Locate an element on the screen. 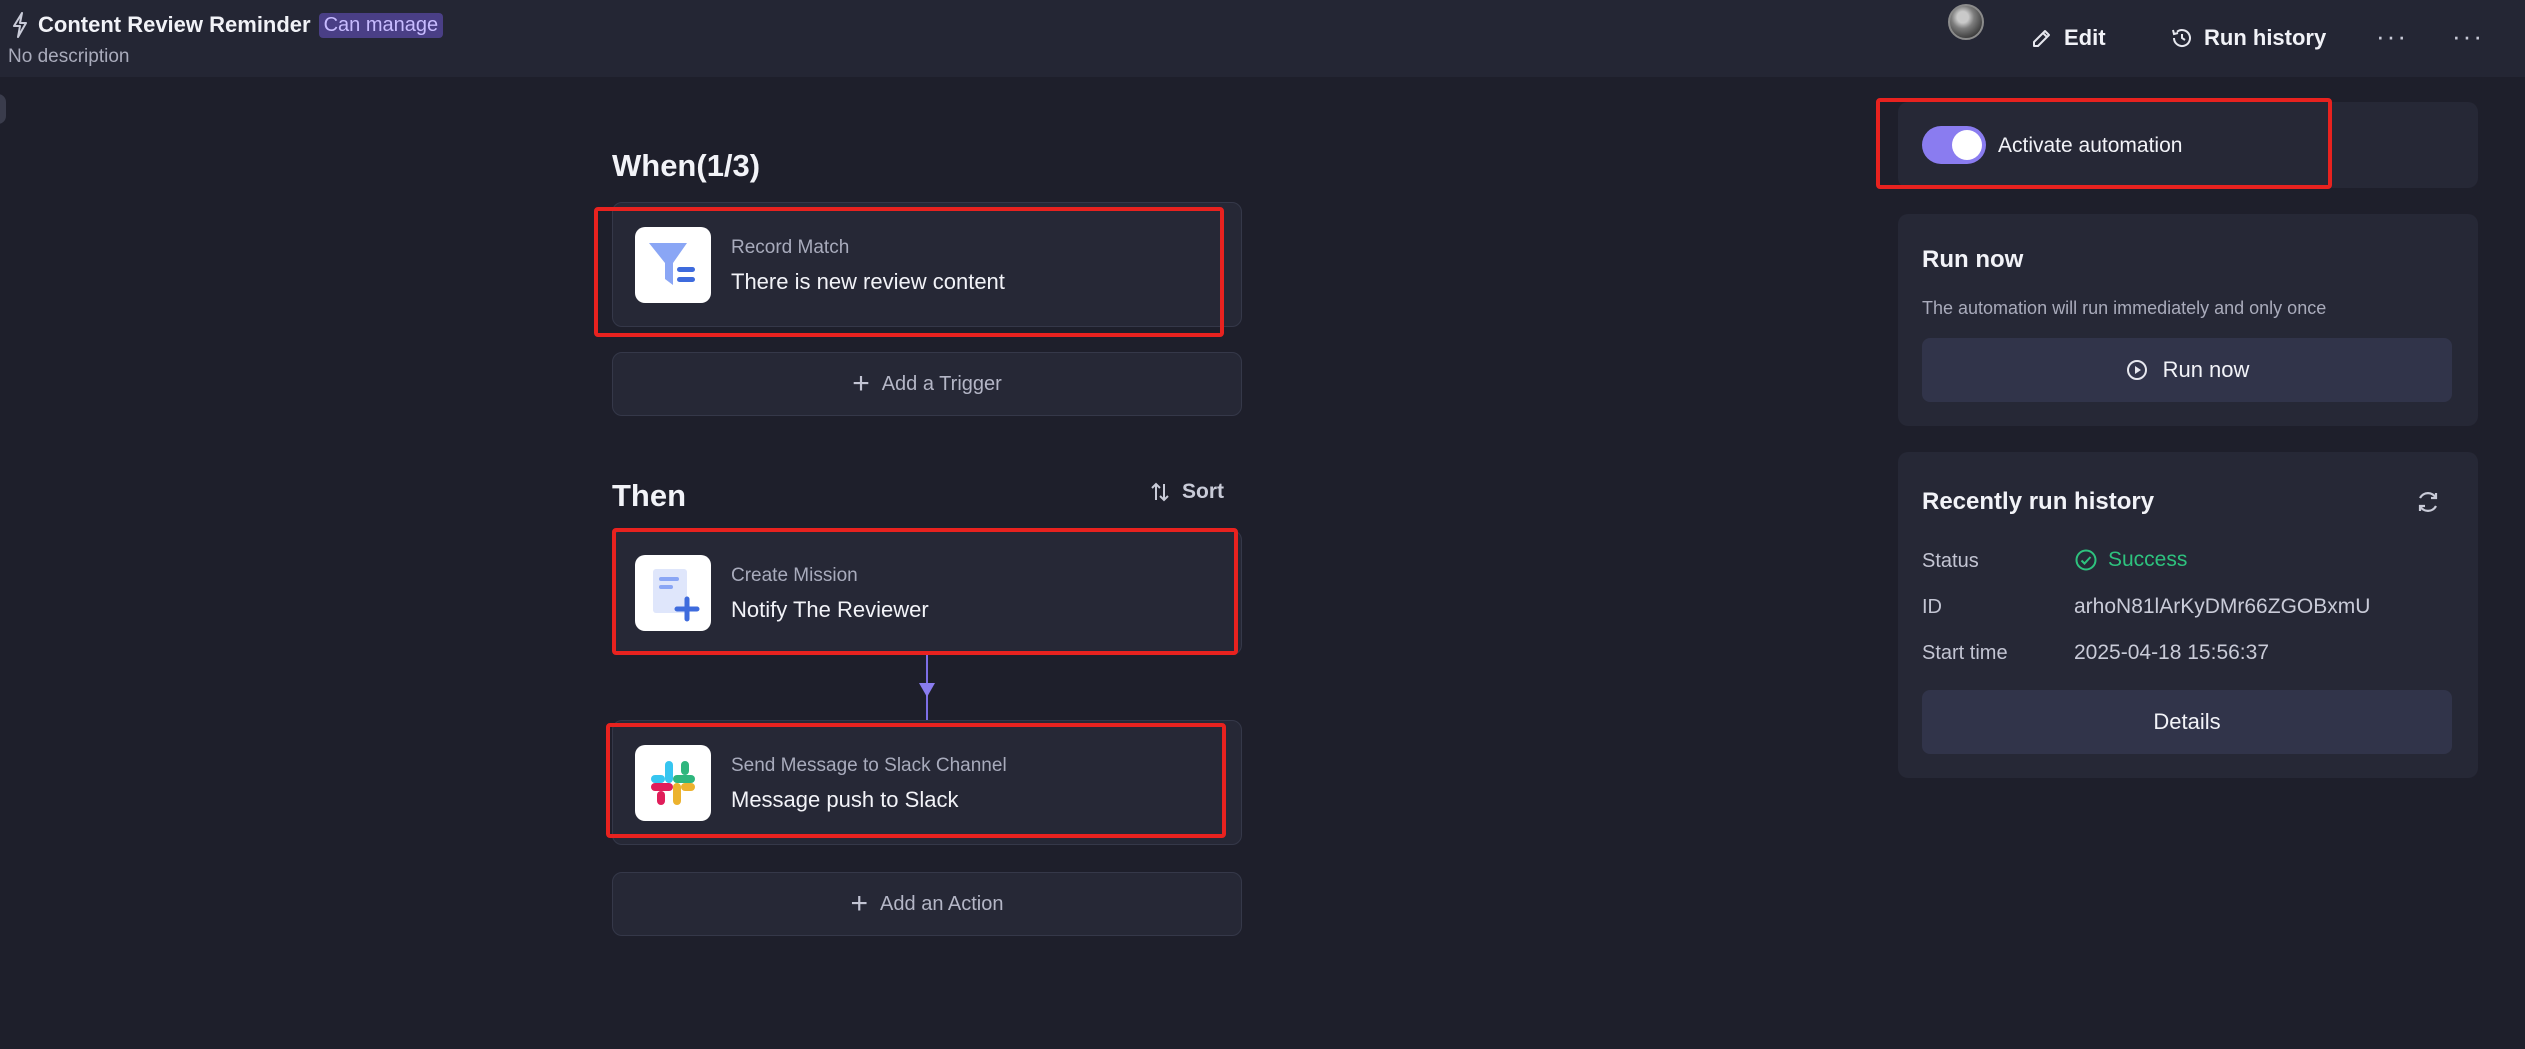  then-section-title: Then is located at coordinates (649, 495).